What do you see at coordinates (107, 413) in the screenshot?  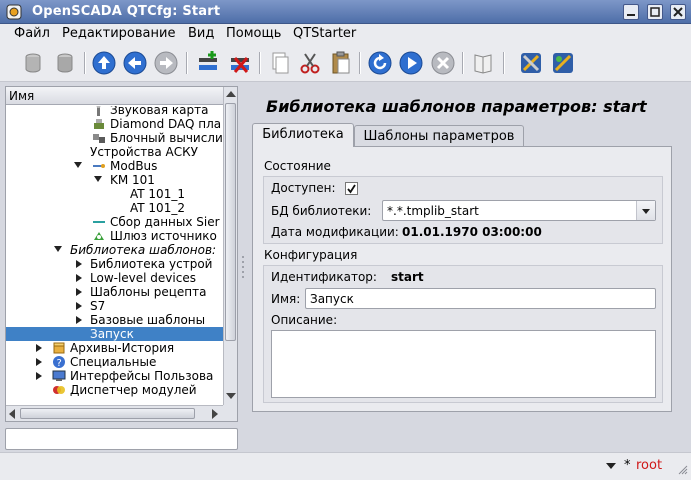 I see `horizontal-scroll-thumb` at bounding box center [107, 413].